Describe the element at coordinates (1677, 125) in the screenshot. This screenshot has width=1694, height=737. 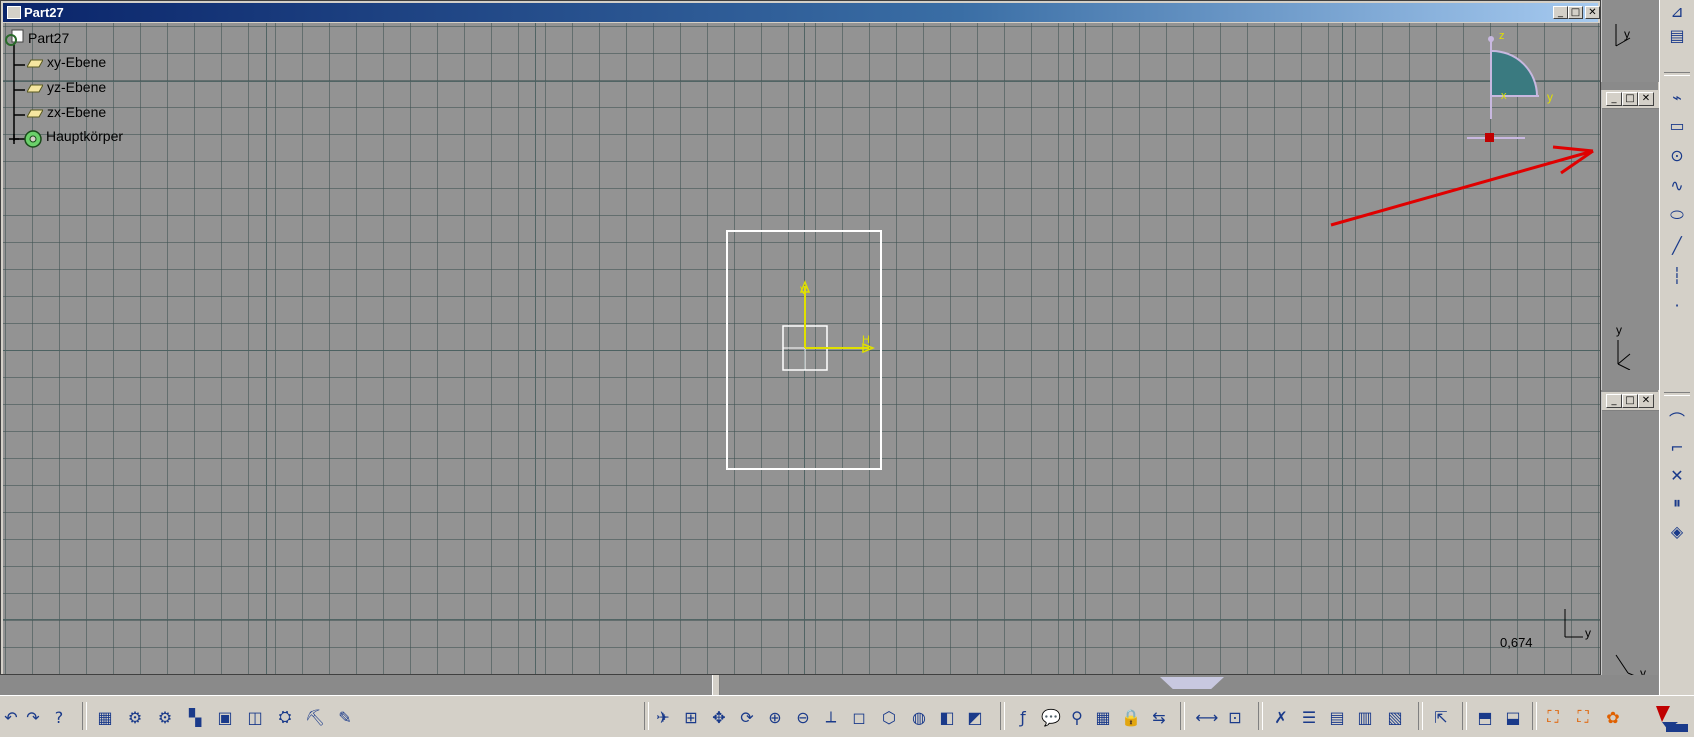
I see `rectangle-icon: ▭` at that location.